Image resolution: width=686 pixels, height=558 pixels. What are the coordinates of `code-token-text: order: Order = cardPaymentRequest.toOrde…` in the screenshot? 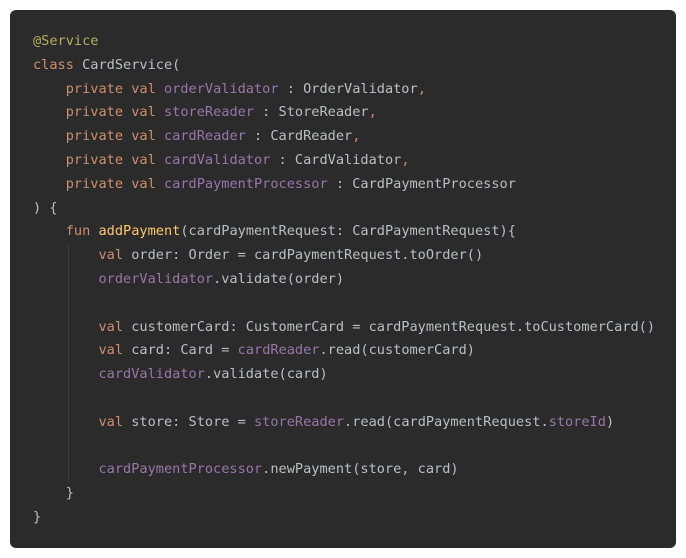 It's located at (307, 255).